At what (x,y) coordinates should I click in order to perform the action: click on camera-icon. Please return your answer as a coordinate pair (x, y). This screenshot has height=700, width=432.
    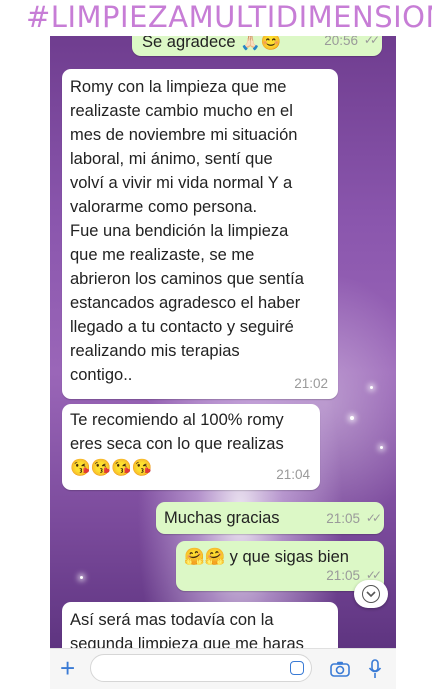
    Looking at the image, I should click on (340, 671).